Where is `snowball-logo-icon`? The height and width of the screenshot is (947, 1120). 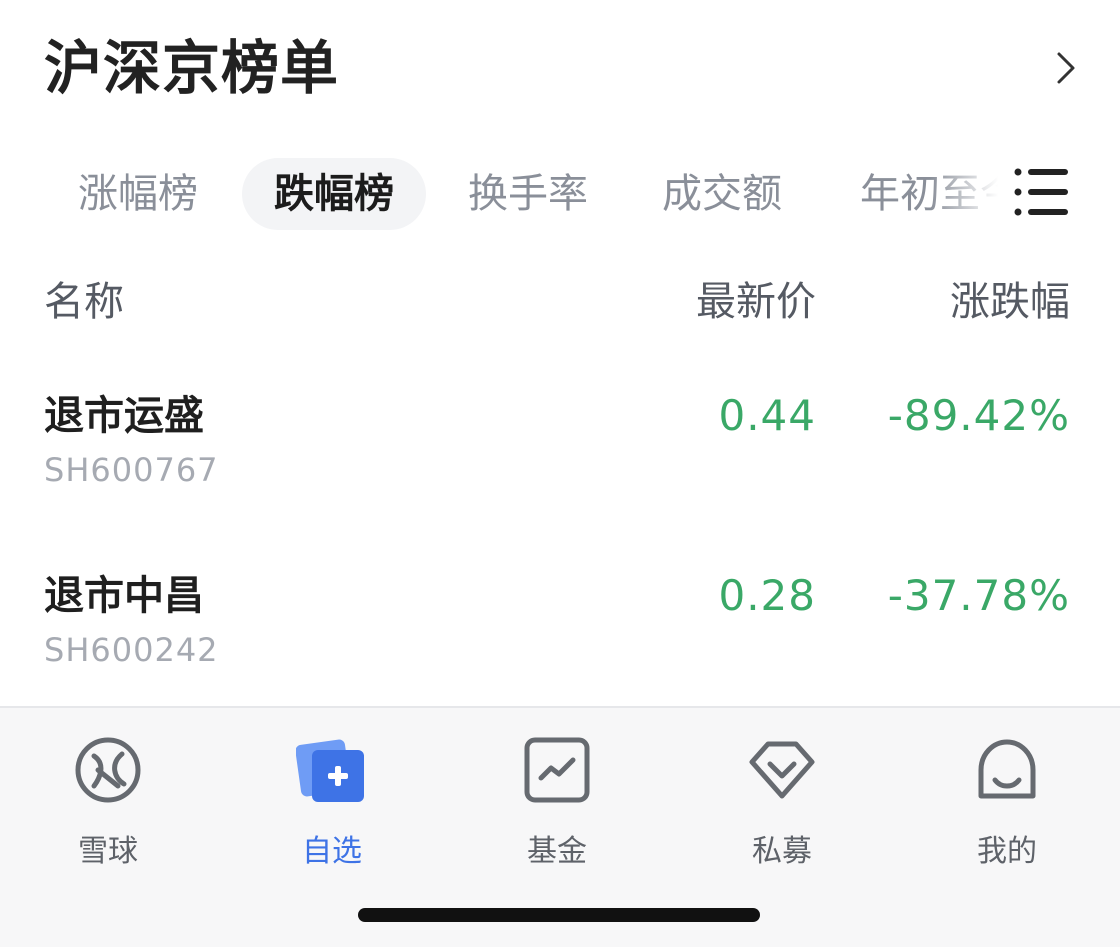
snowball-logo-icon is located at coordinates (108, 770).